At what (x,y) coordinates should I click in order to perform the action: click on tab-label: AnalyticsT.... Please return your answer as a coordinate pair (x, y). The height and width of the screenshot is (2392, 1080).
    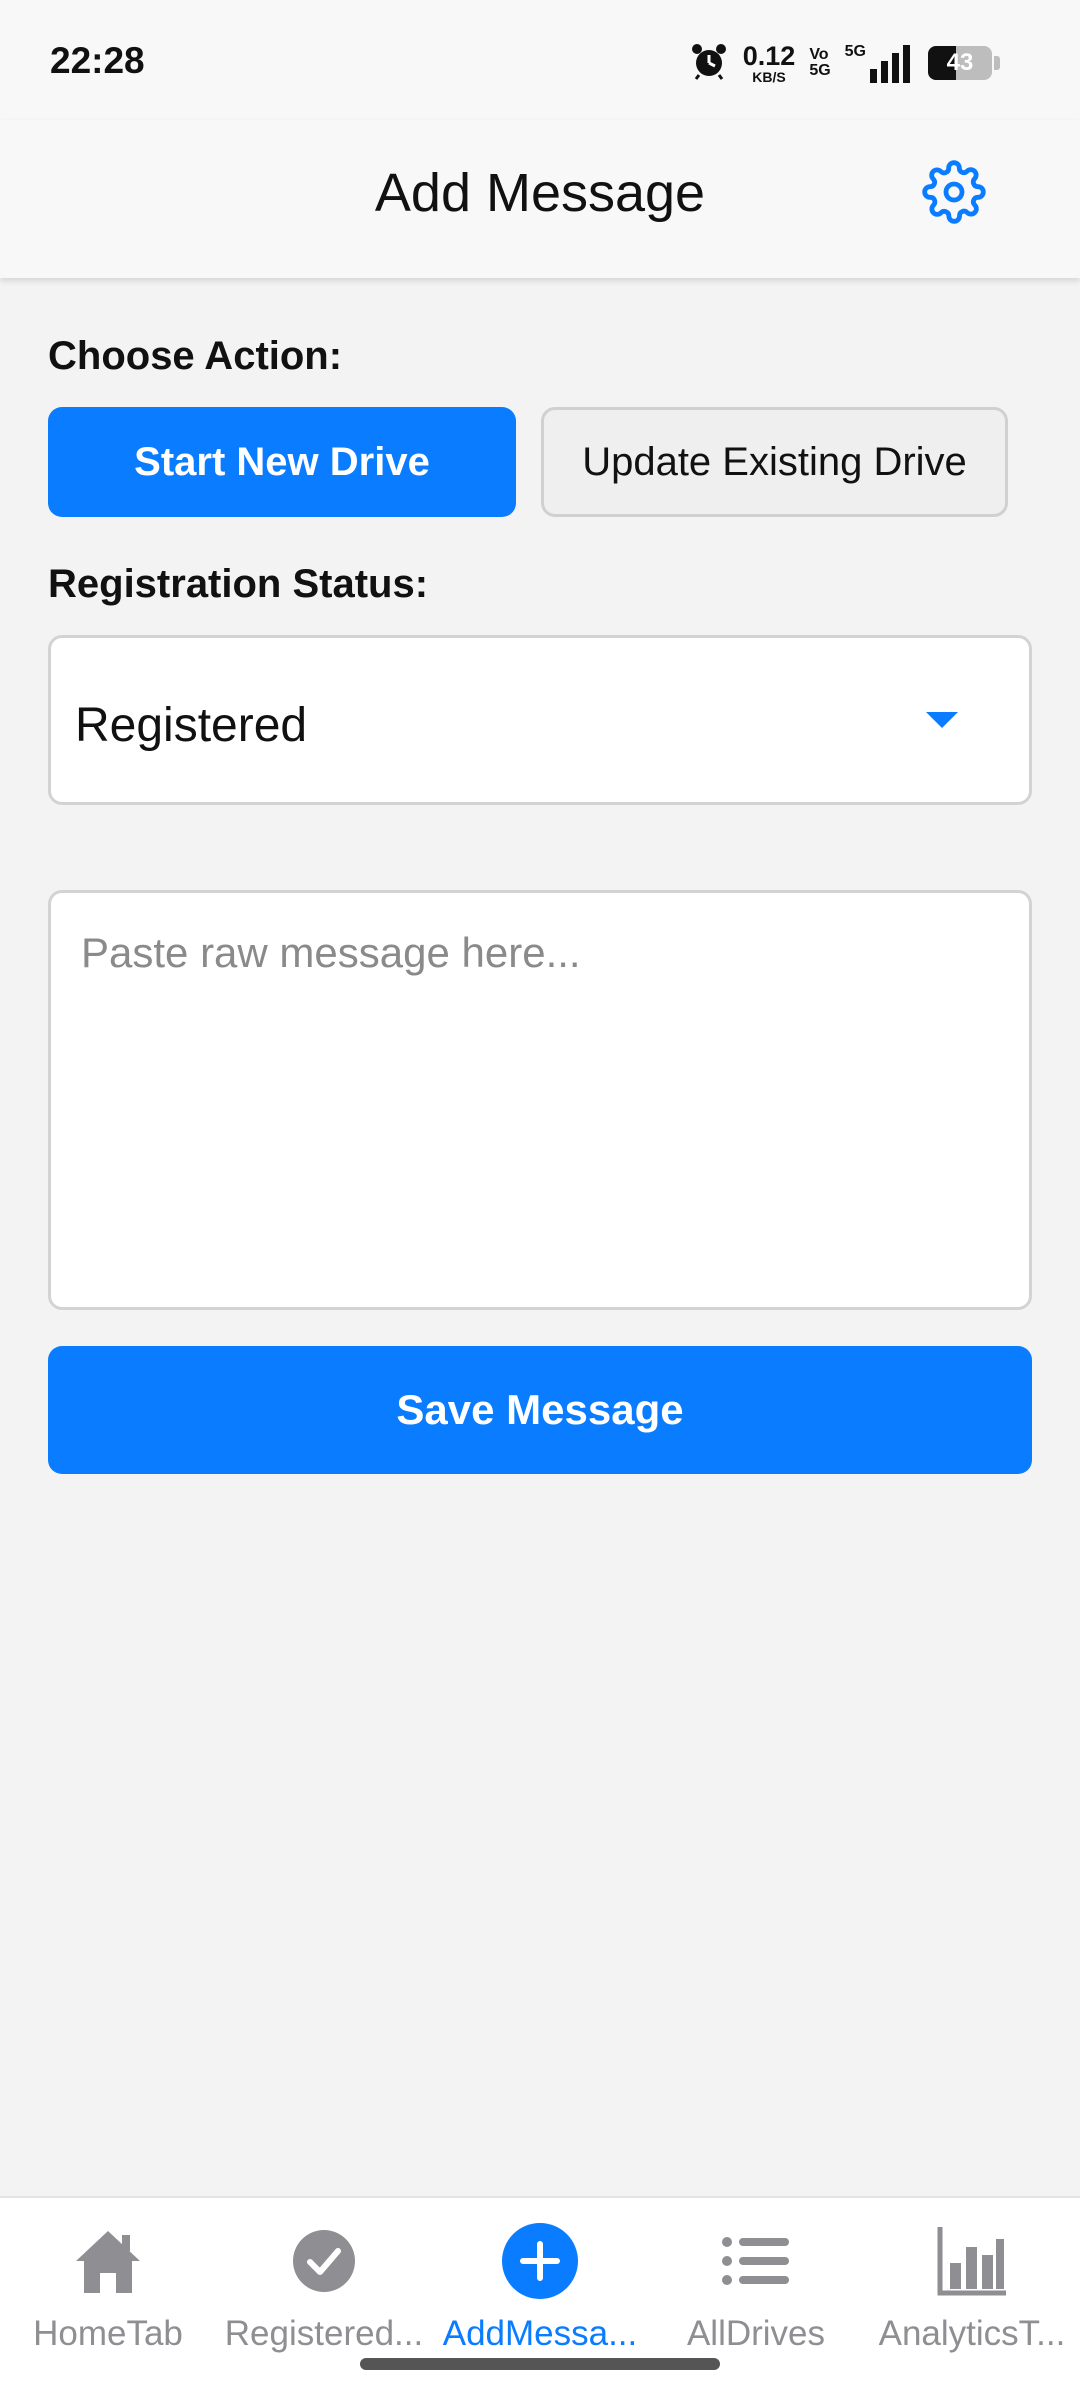
    Looking at the image, I should click on (972, 2333).